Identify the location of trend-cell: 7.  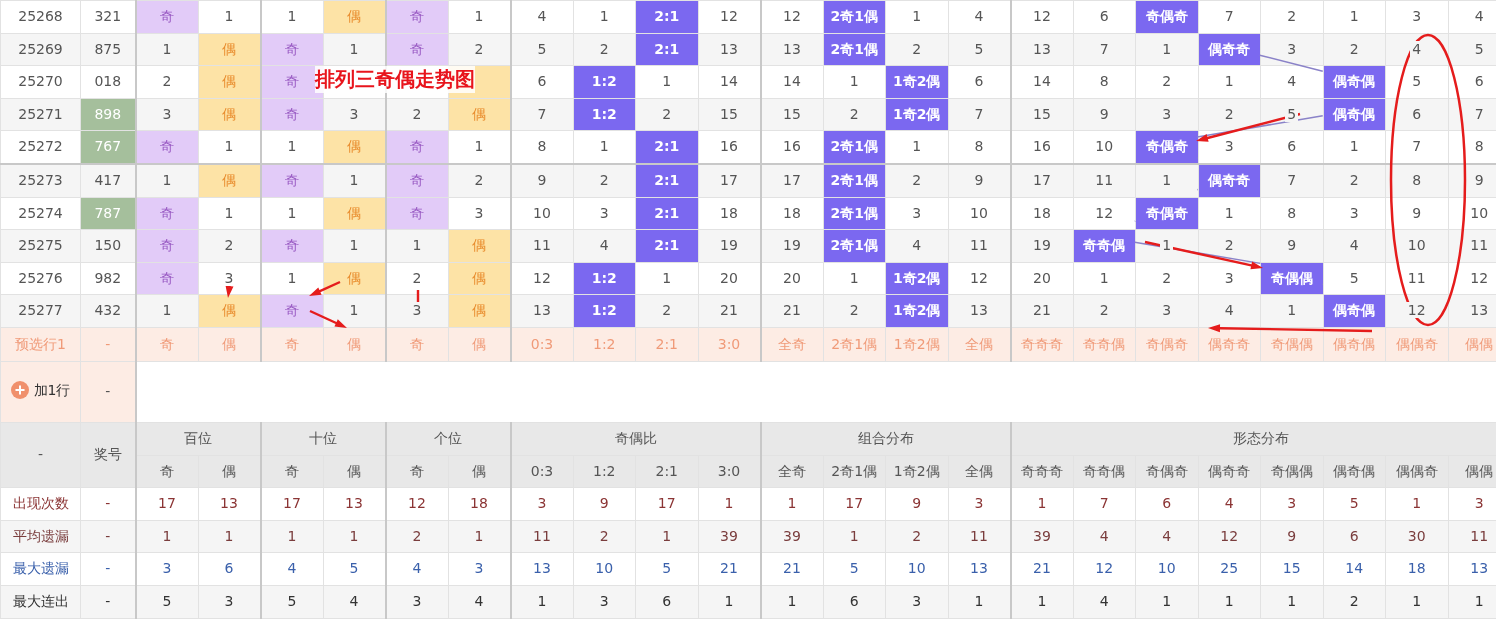
(541, 114).